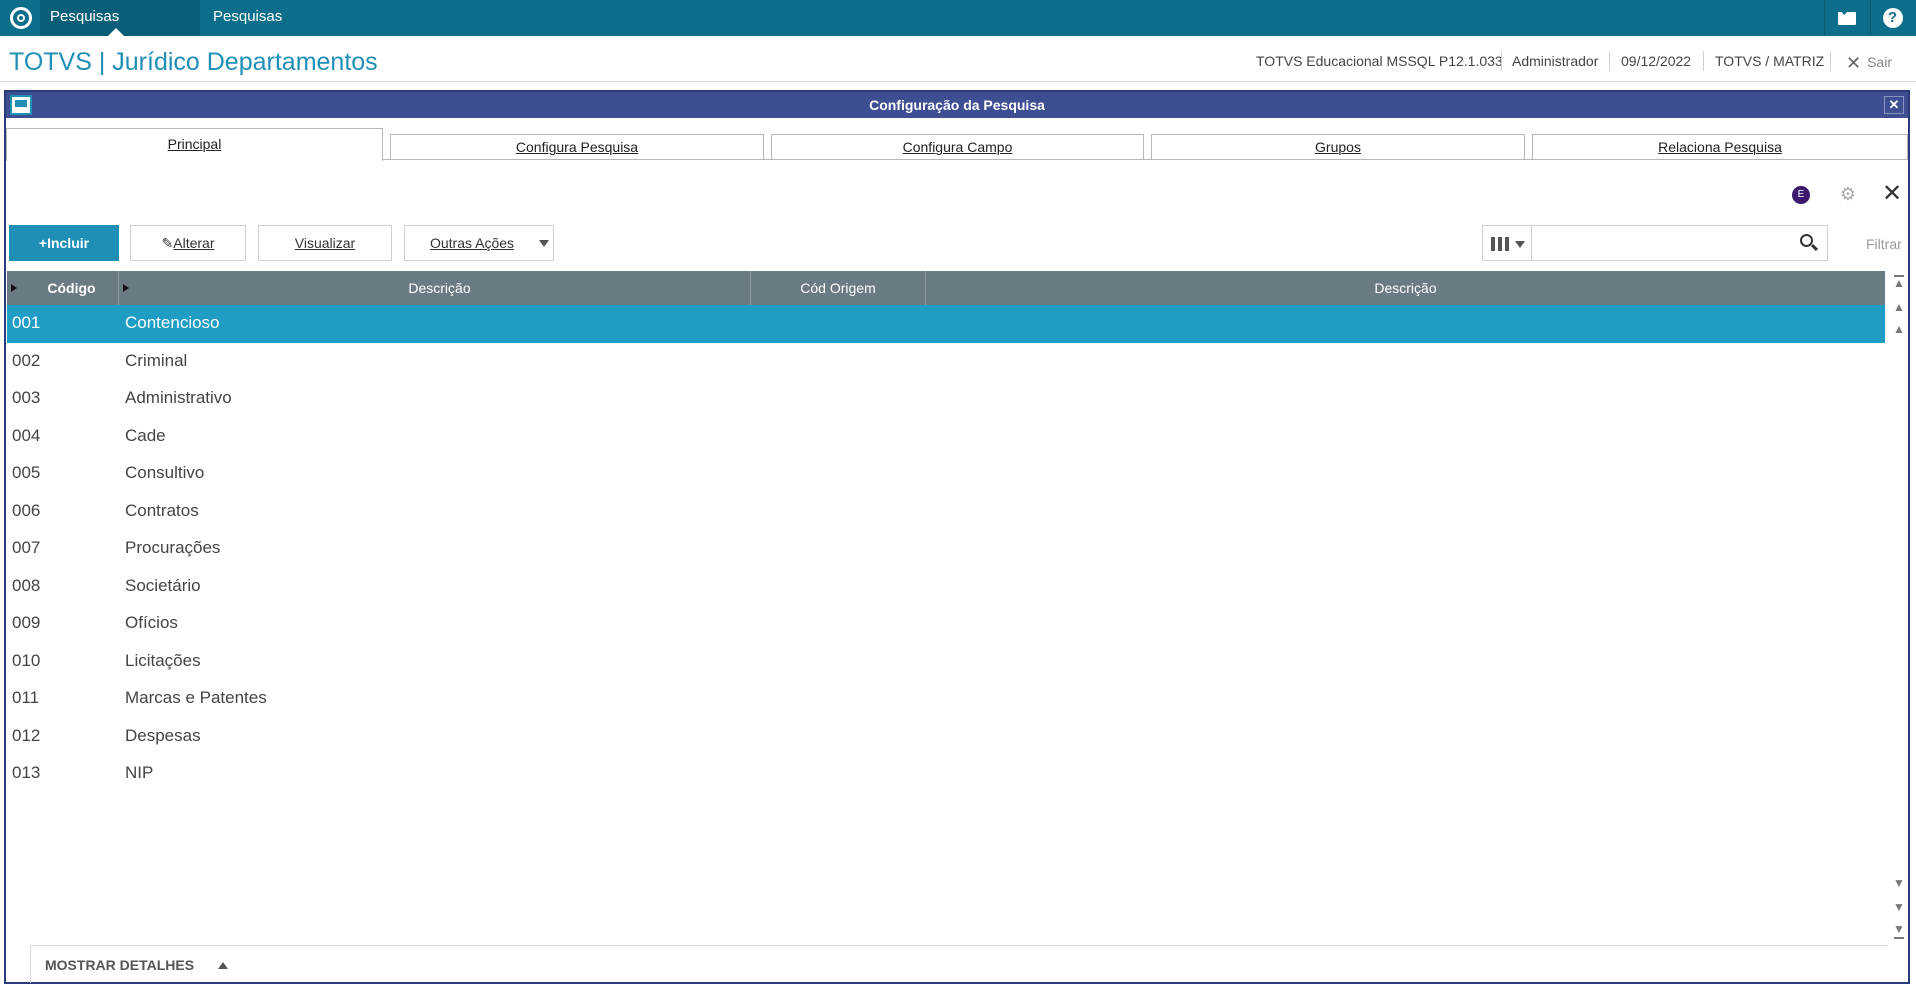  Describe the element at coordinates (946, 699) in the screenshot. I see `table-row: 011 Marcas e Patentes` at that location.